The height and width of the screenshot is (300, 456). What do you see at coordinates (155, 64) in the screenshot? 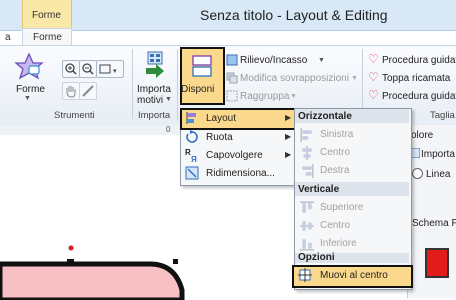
I see `import-pattern-icon` at bounding box center [155, 64].